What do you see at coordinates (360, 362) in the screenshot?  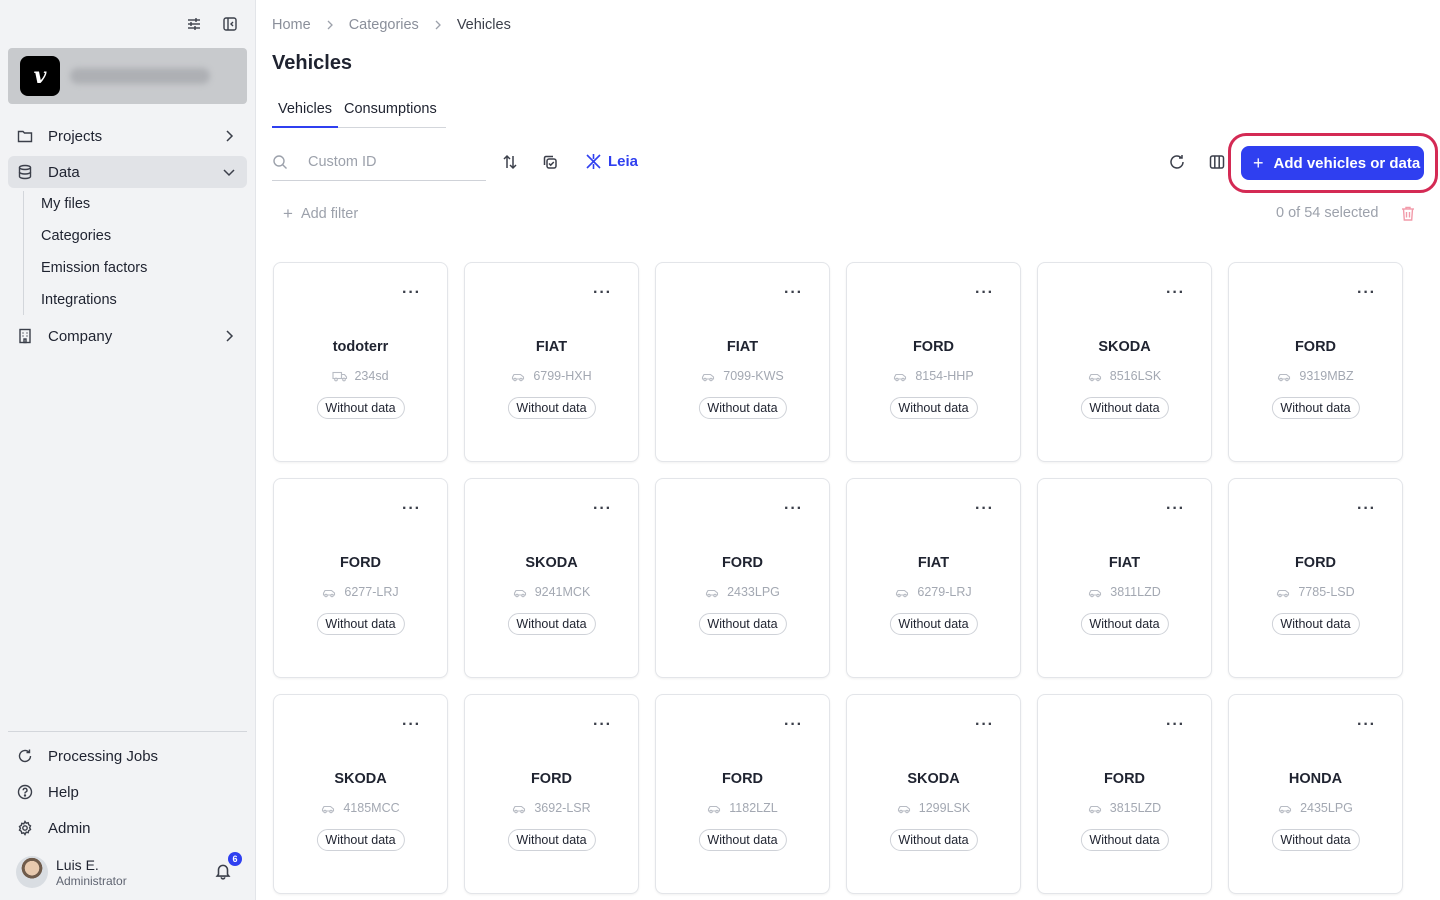 I see `vehicle-card: ··· todoterr 234sd Without data` at bounding box center [360, 362].